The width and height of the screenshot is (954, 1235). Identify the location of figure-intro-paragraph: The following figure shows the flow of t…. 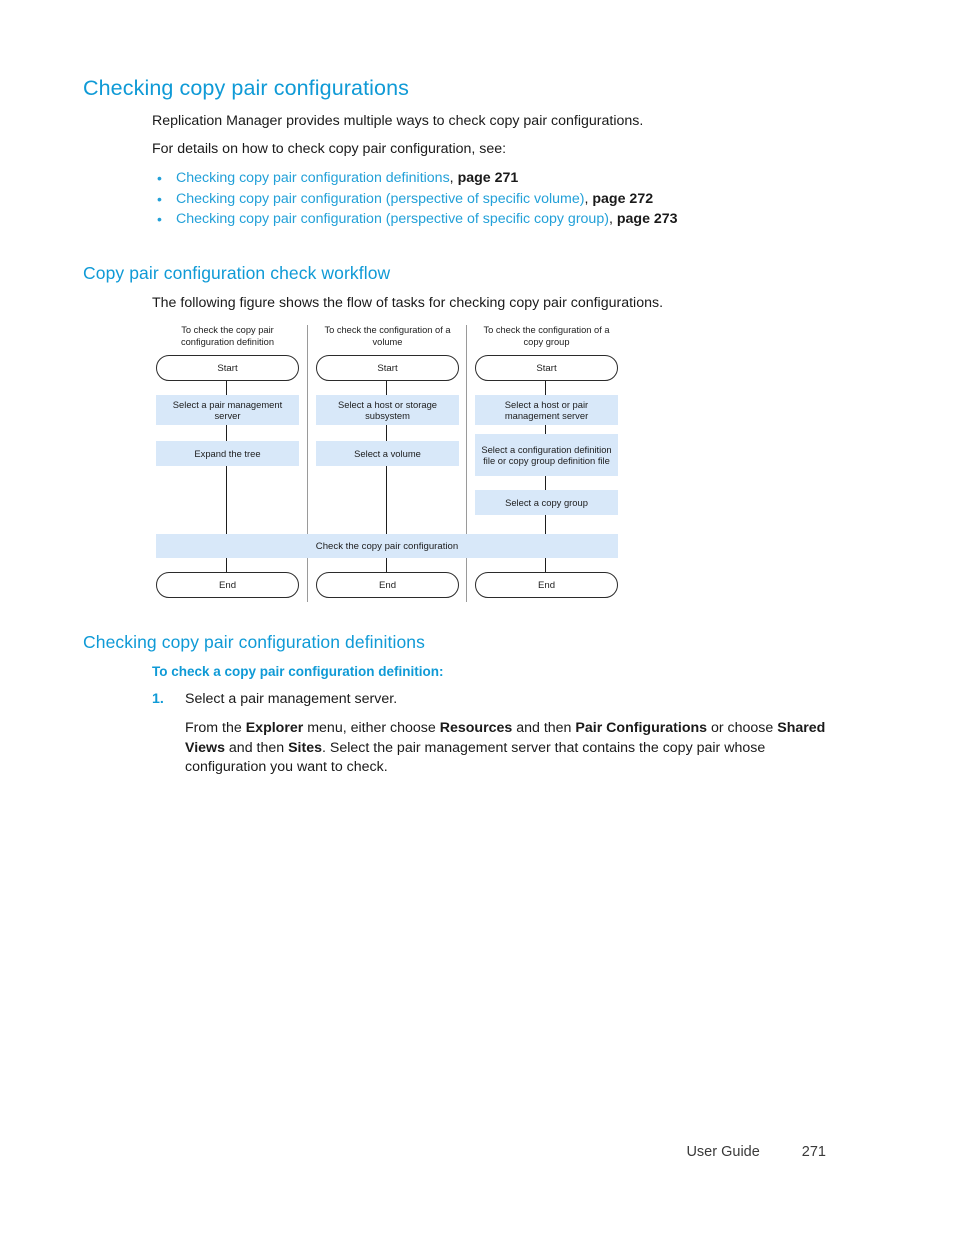
(408, 303).